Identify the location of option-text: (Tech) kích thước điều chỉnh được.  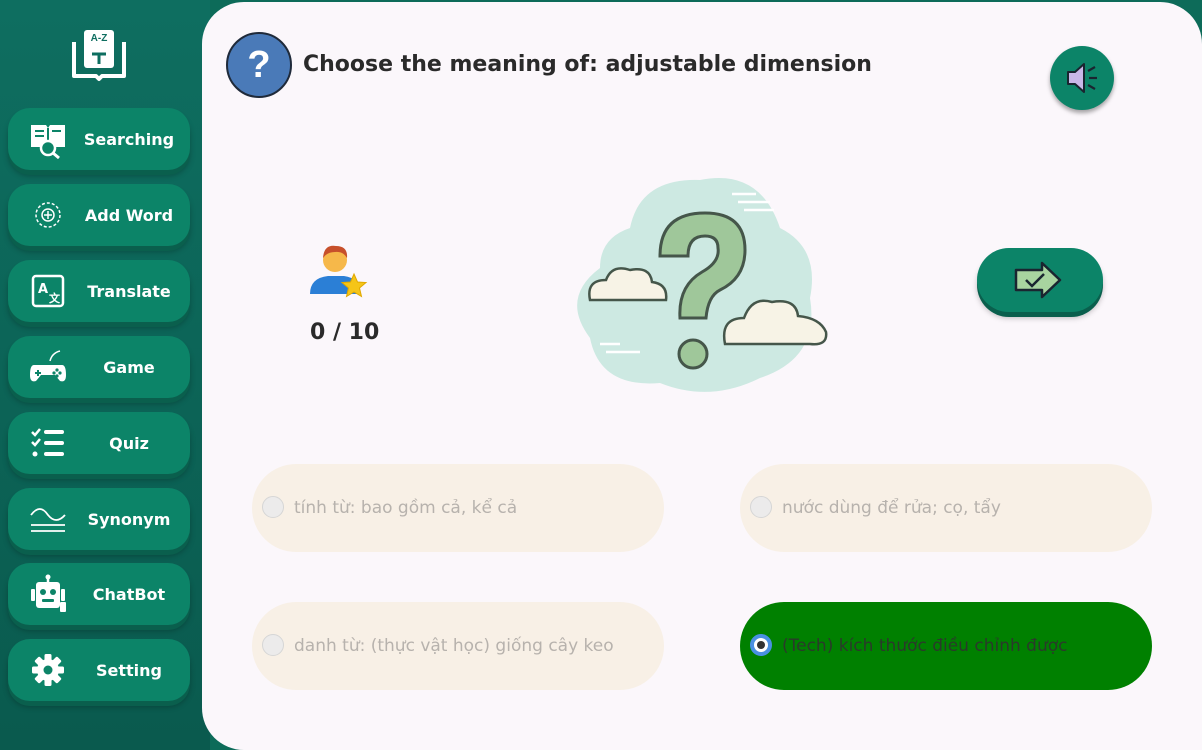
(925, 646).